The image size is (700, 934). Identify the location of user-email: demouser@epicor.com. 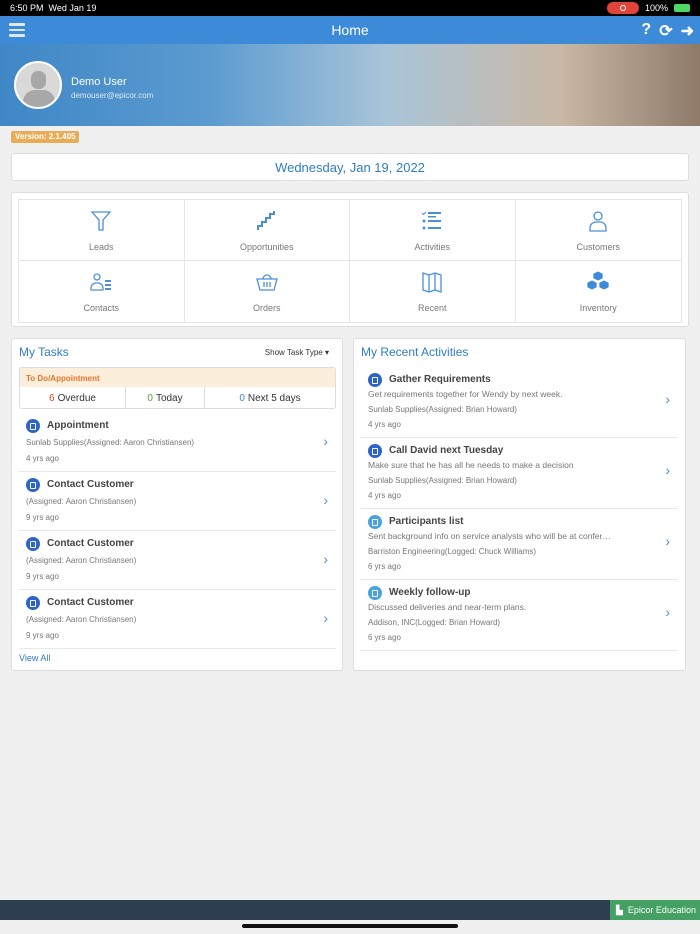
(112, 95).